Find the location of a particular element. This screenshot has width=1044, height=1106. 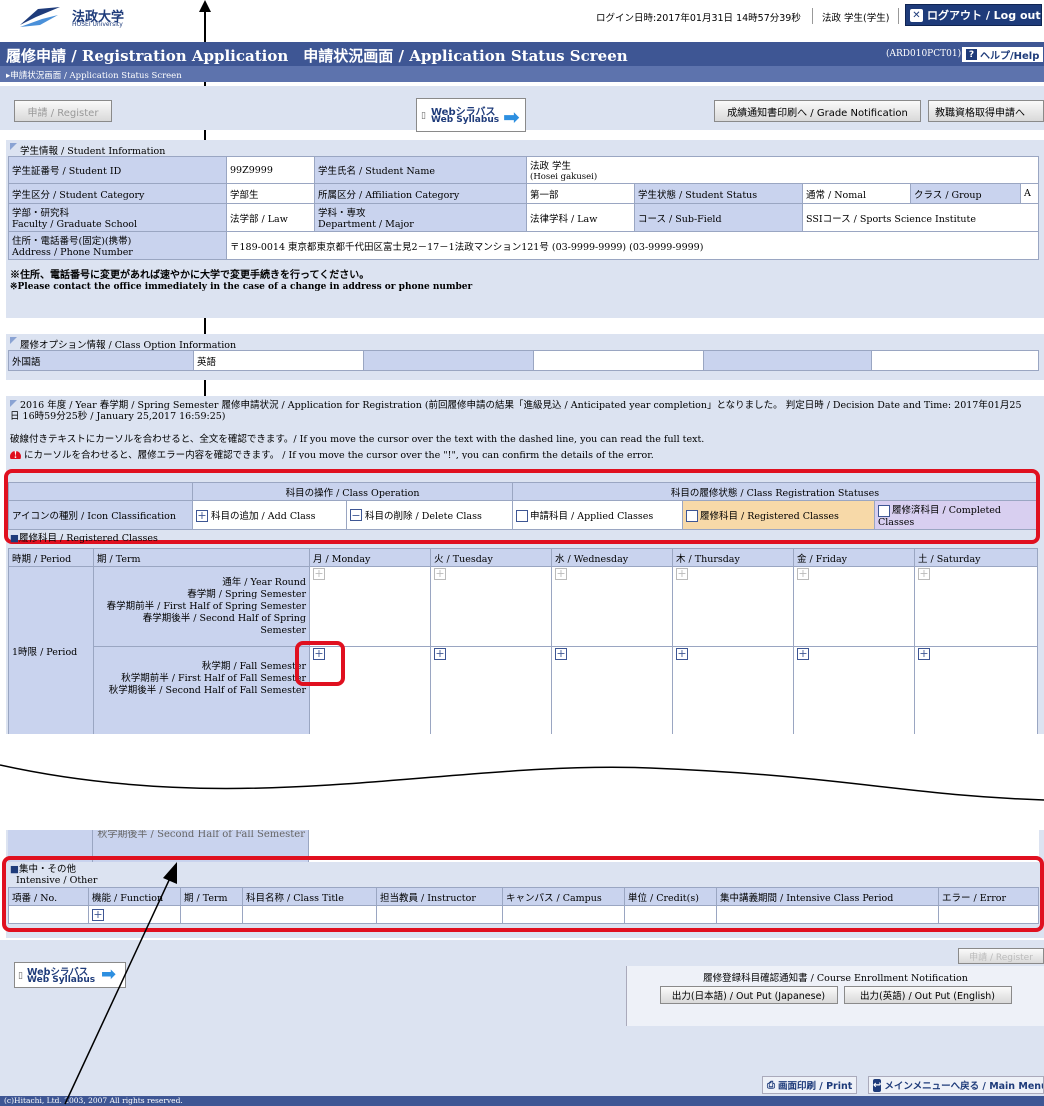

faculty-label-en: Faculty / Graduate School is located at coordinates (75, 224).